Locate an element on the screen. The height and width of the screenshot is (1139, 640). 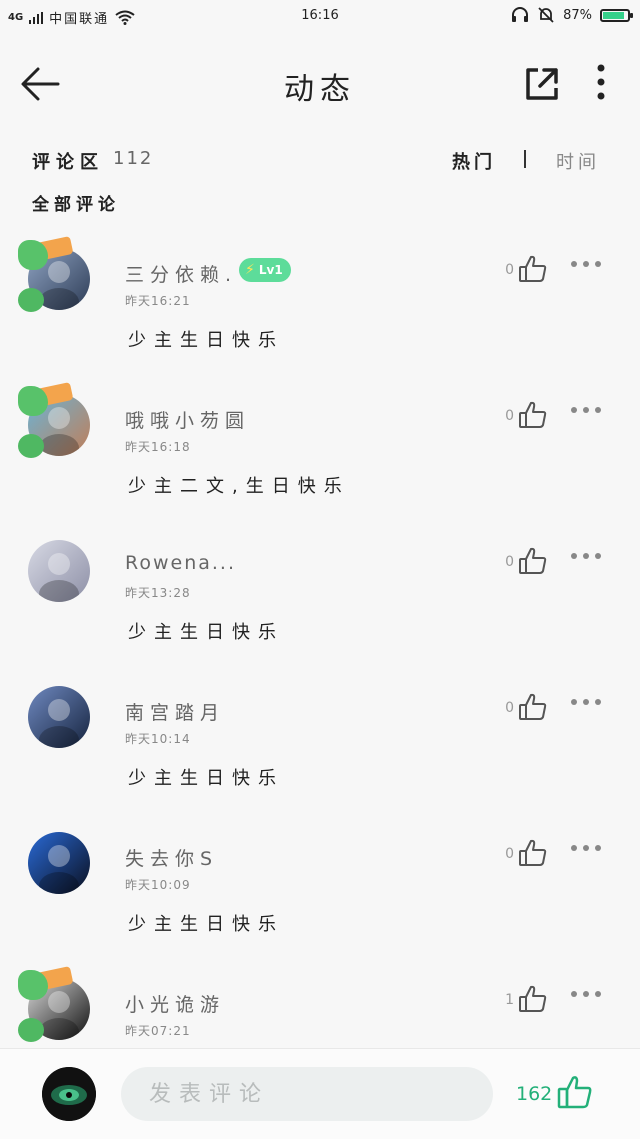
status-bar: 4G 中国联通 16:16 87% is located at coordinates (320, 17).